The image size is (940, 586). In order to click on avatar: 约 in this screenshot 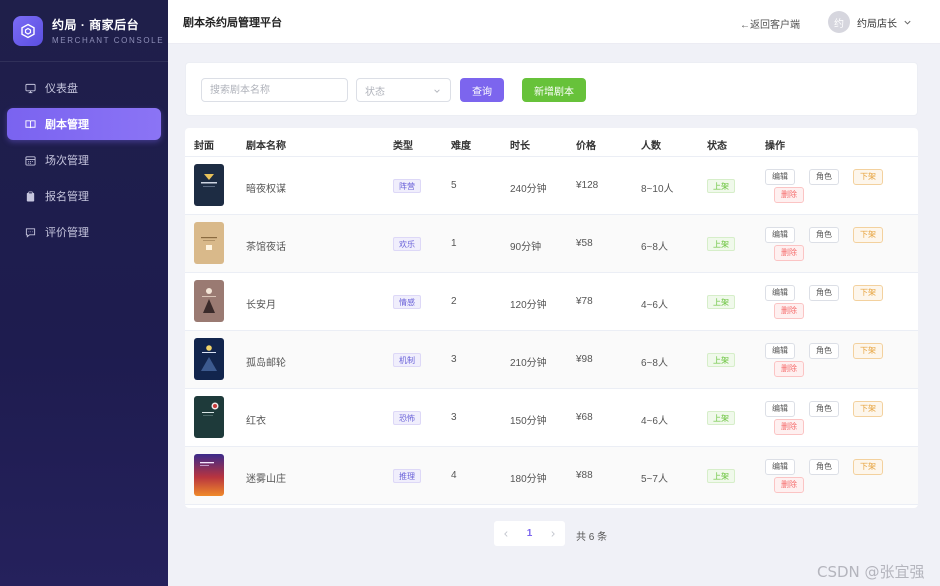, I will do `click(839, 22)`.